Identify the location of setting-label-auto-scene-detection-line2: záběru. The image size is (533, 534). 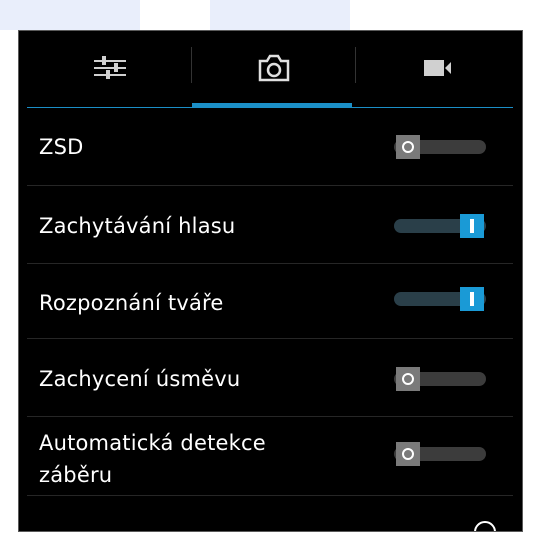
(76, 475).